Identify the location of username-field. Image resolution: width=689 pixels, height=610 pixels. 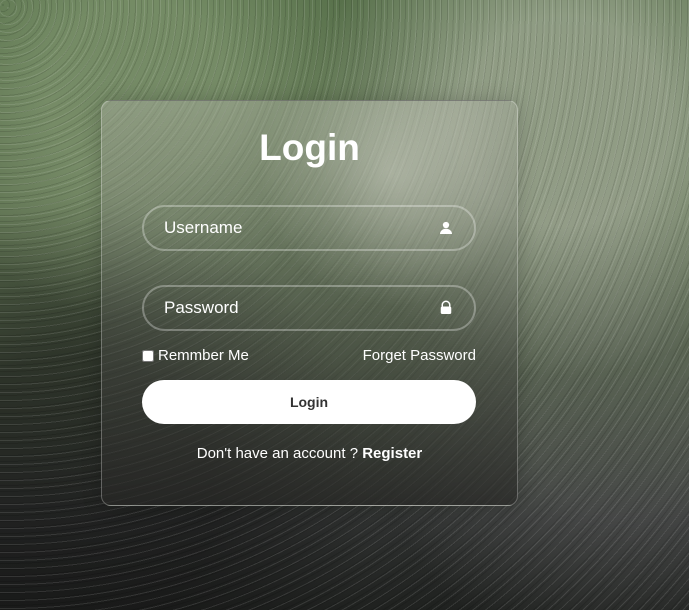
(309, 228).